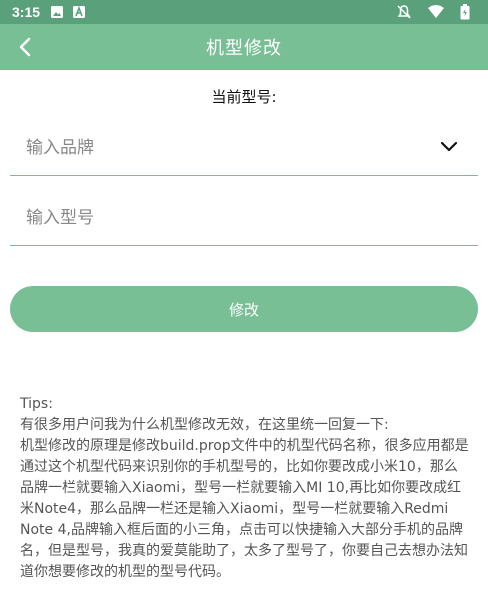 The image size is (488, 600). I want to click on a-letter-icon, so click(79, 12).